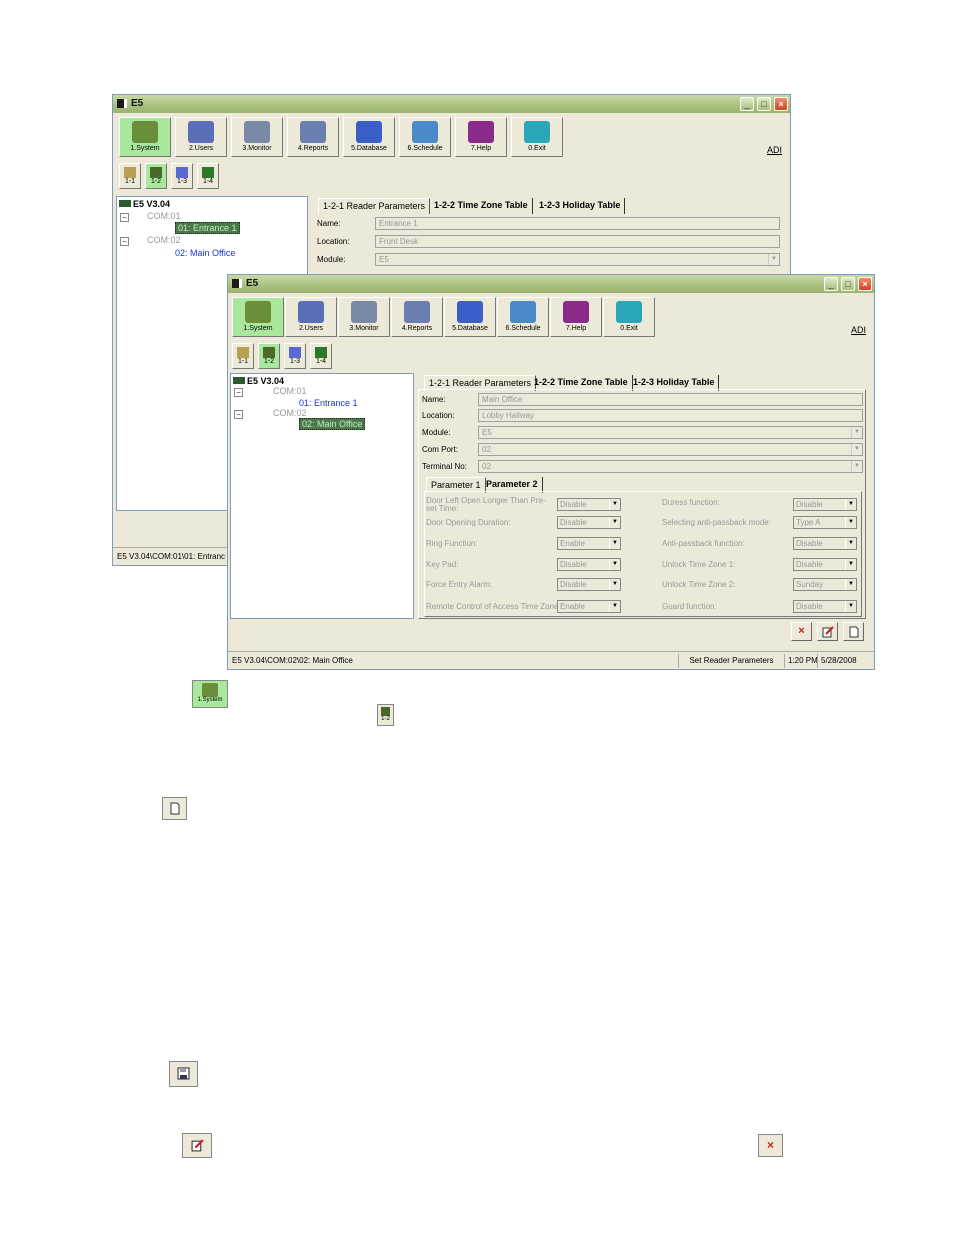  I want to click on unlock-time-zone-1-select: Disable ▼, so click(825, 564).